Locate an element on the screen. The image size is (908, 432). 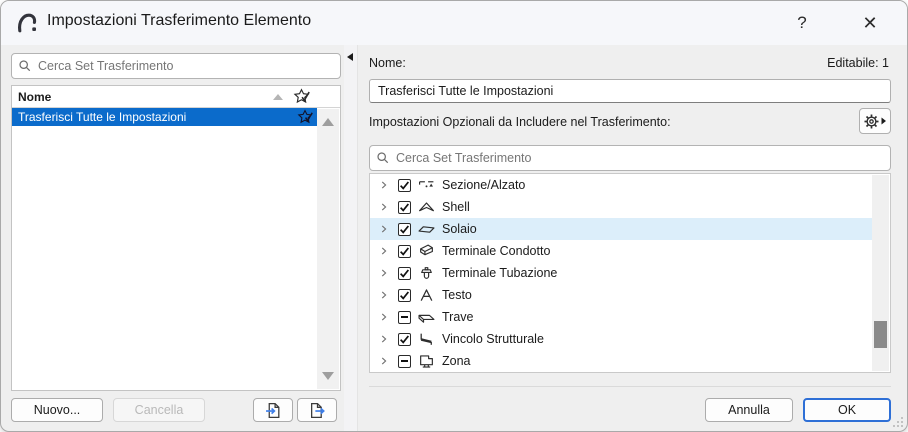
sort-ascending-icon is located at coordinates (278, 96).